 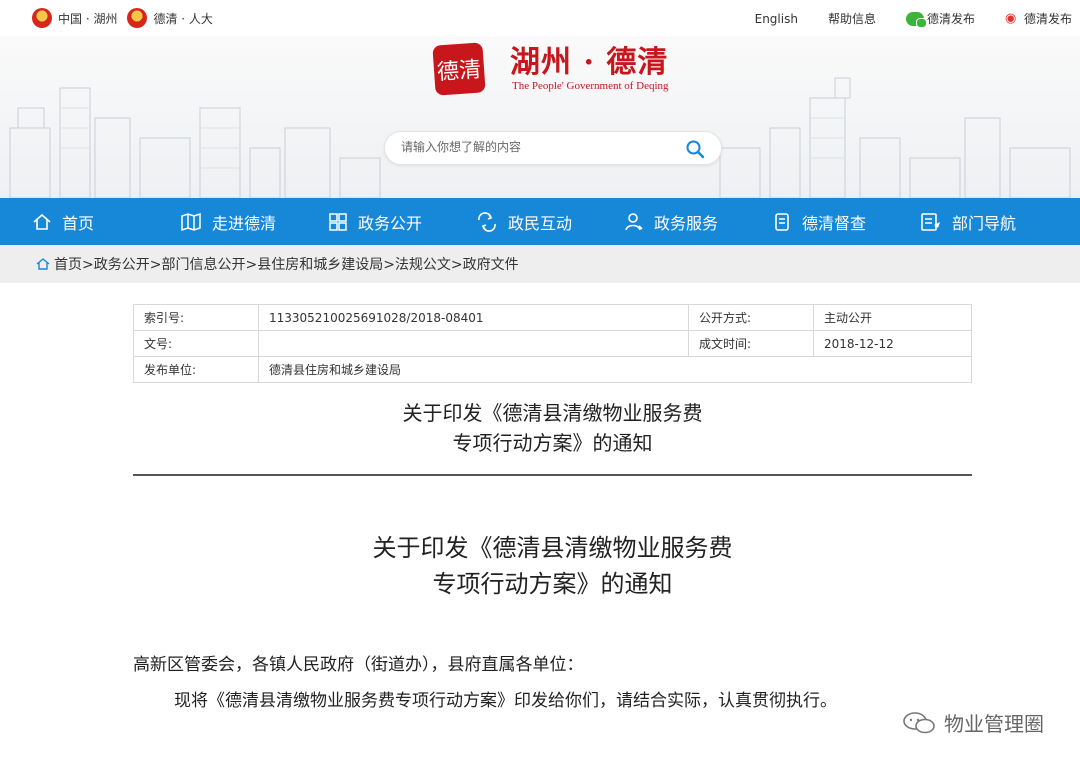 I want to click on document-title-line2: 专项行动方案》的通知, so click(x=552, y=584).